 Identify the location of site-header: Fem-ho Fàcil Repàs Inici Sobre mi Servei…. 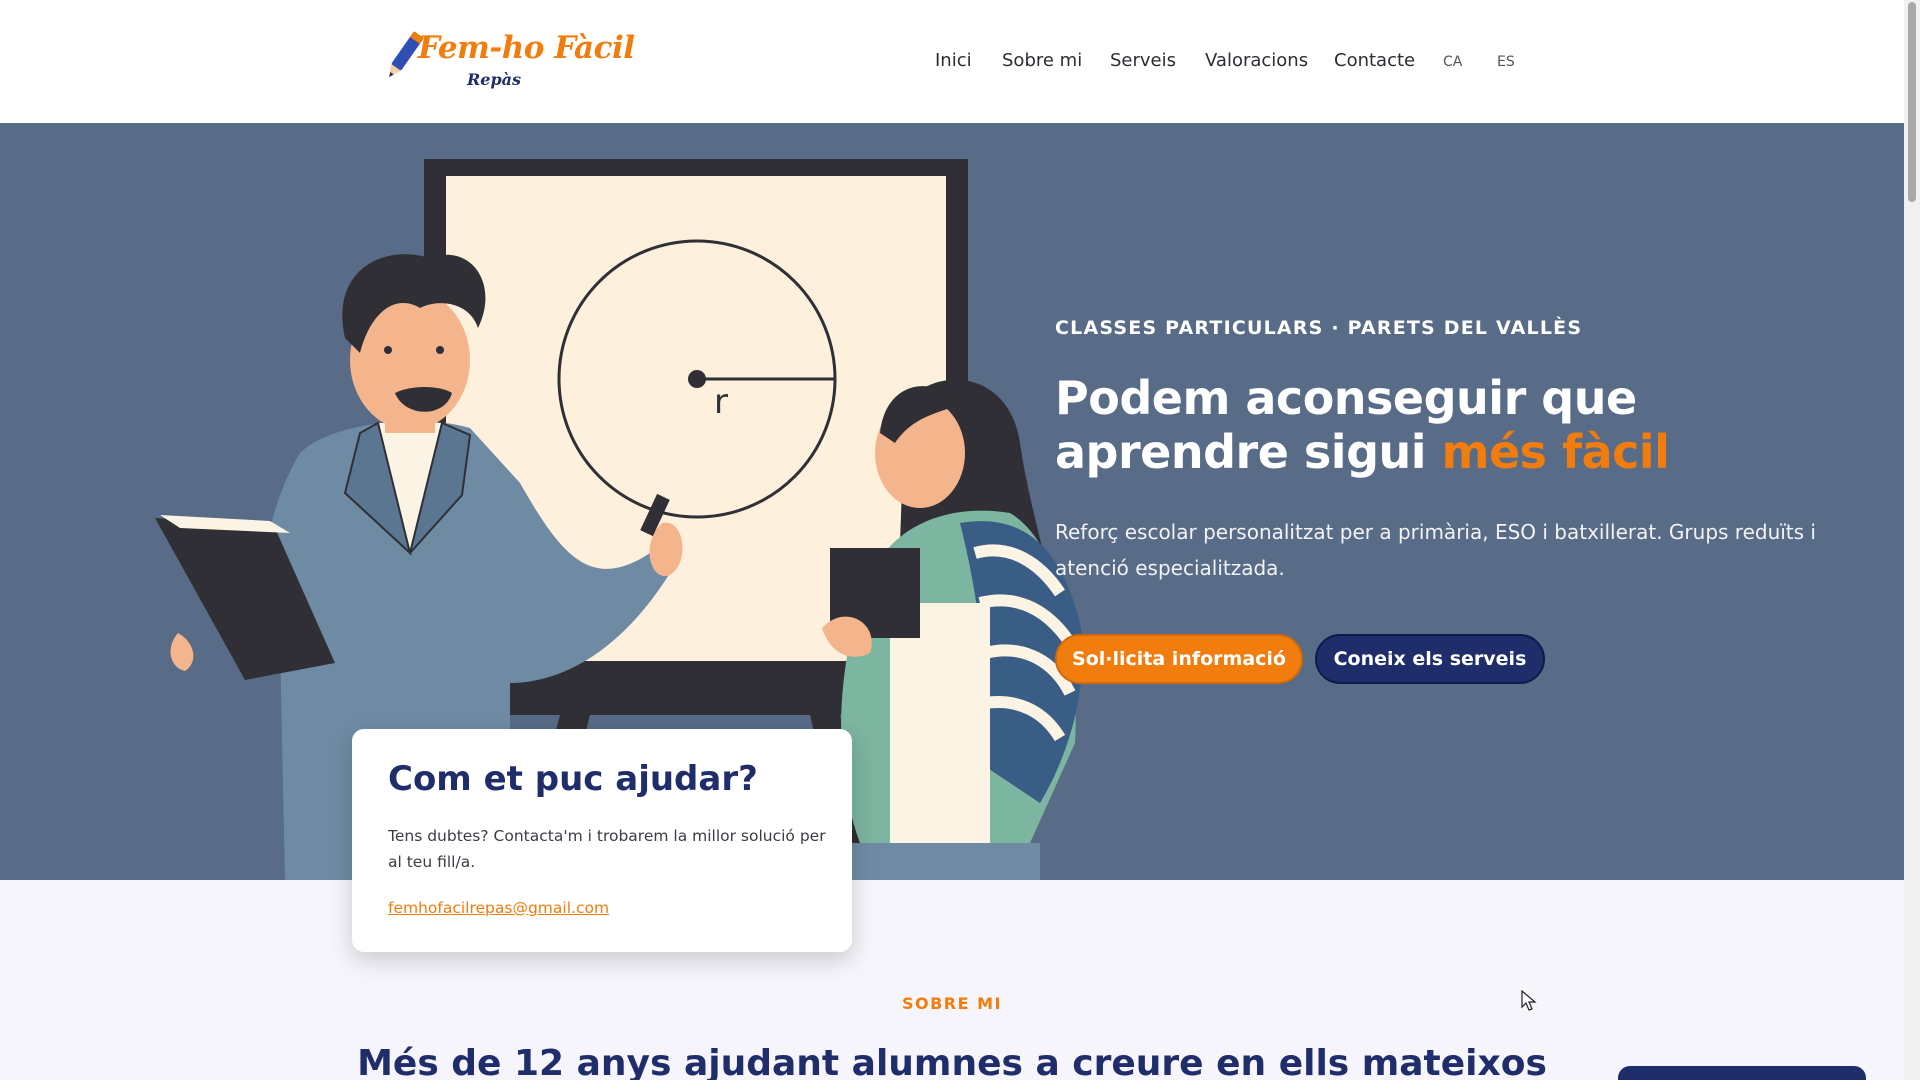
(952, 61).